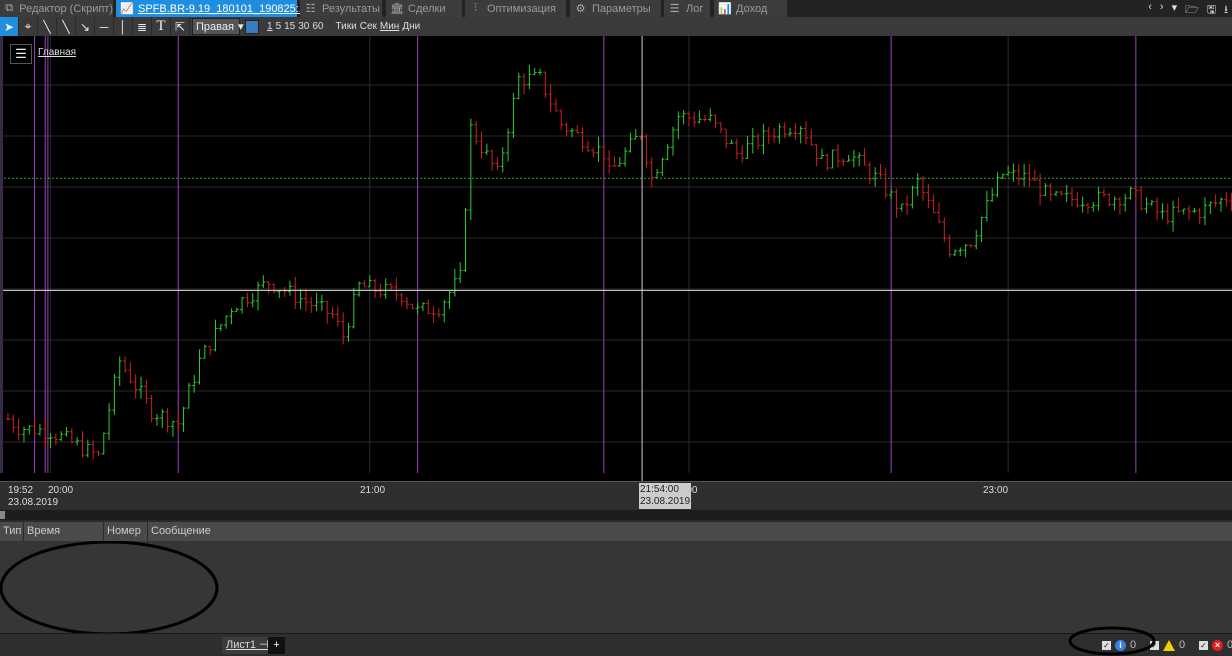 This screenshot has width=1232, height=656. What do you see at coordinates (33, 502) in the screenshot?
I see `date-label: 23.08.2019` at bounding box center [33, 502].